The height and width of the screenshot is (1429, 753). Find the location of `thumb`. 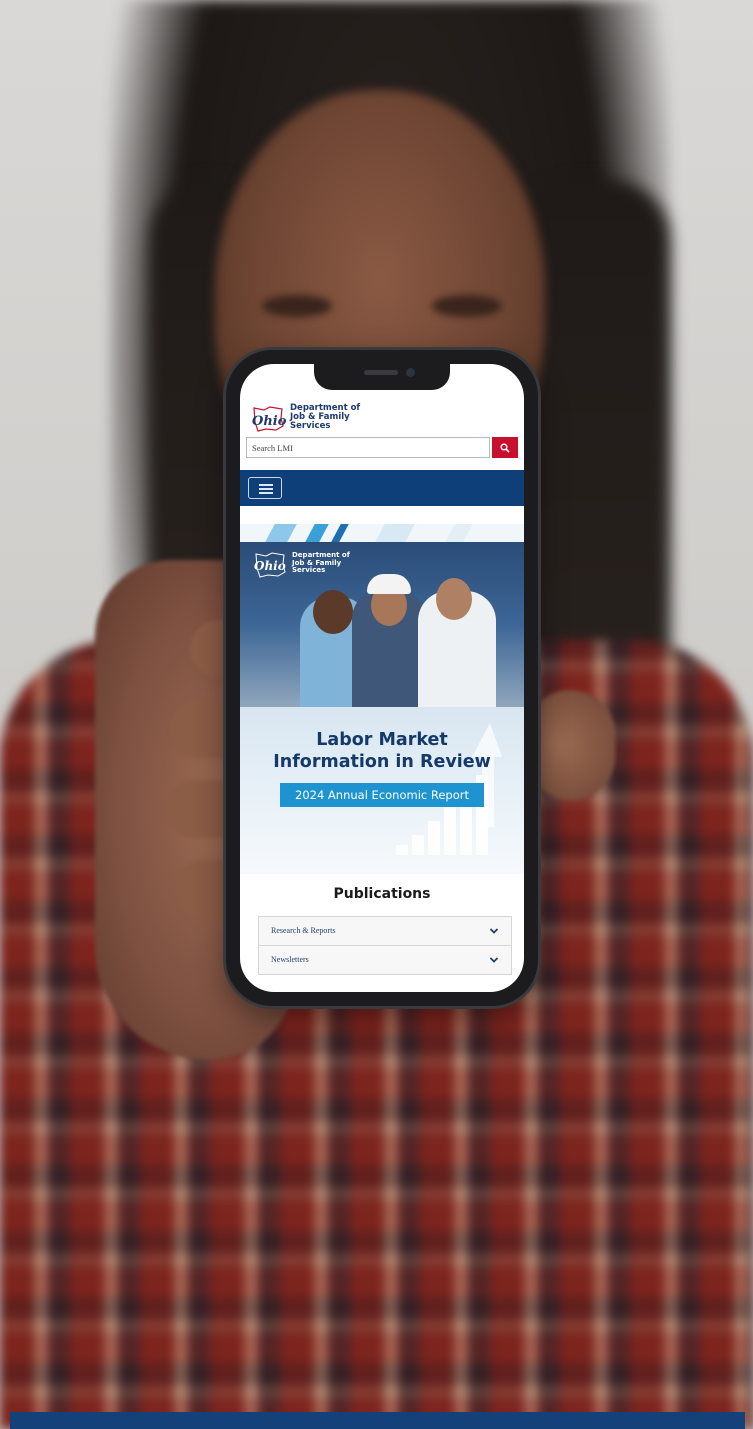

thumb is located at coordinates (570, 745).